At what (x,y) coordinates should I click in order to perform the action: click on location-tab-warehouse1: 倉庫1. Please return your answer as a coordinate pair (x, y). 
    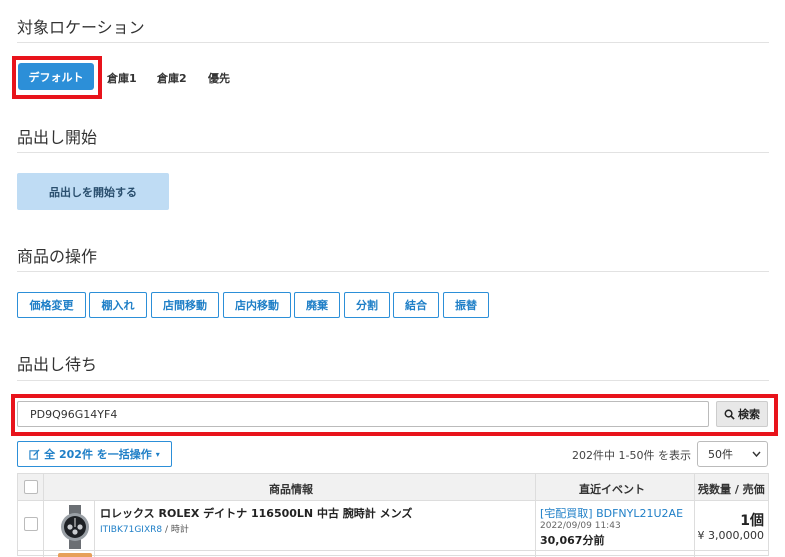
    Looking at the image, I should click on (122, 78).